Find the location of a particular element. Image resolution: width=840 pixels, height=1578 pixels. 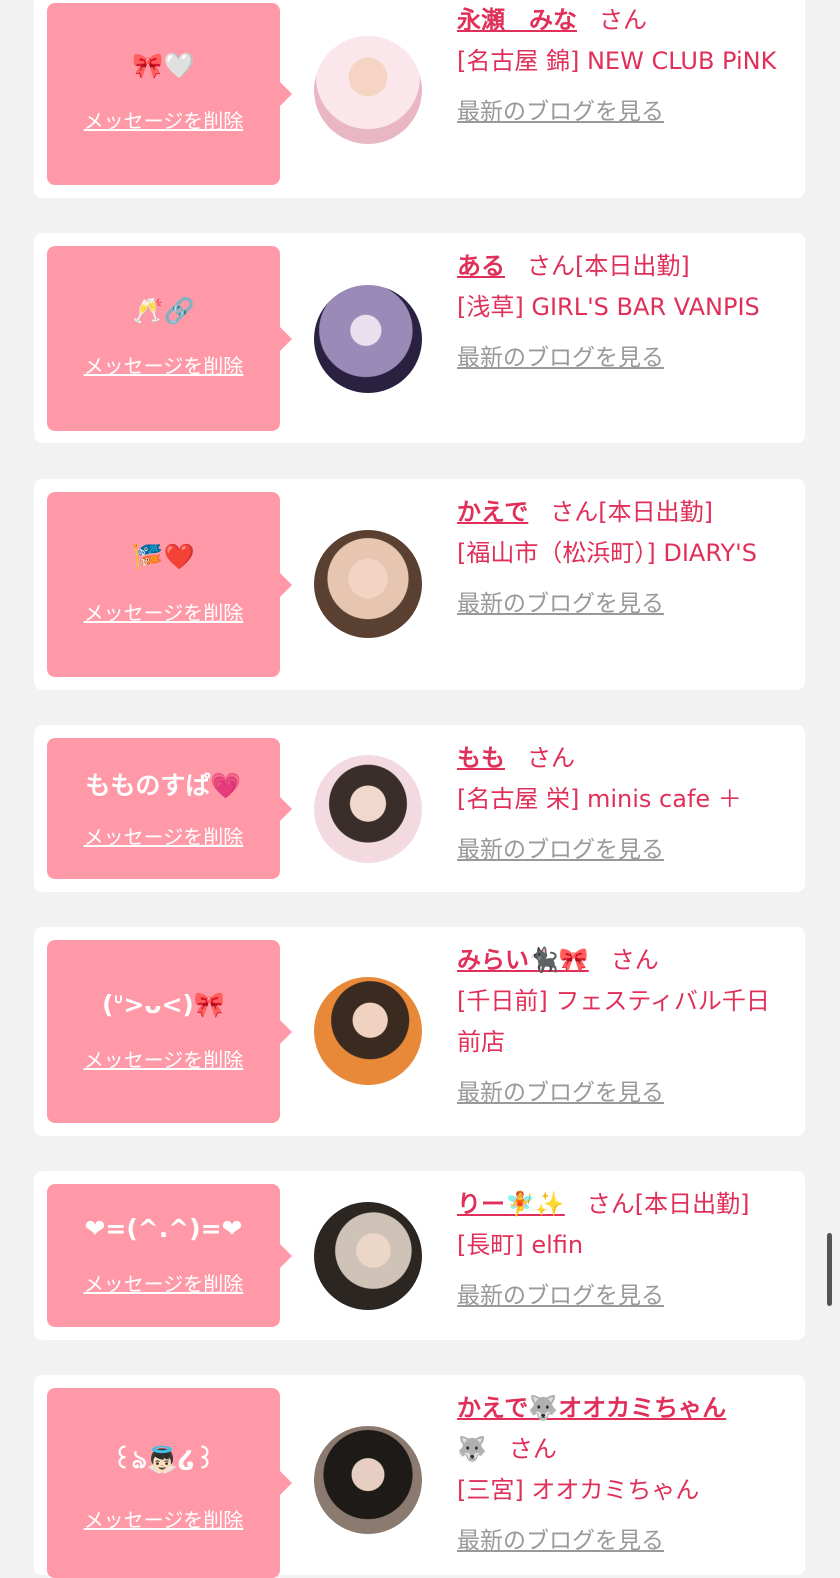

message-bubble: 🎏❤️ メッセージを削除 is located at coordinates (169, 584).